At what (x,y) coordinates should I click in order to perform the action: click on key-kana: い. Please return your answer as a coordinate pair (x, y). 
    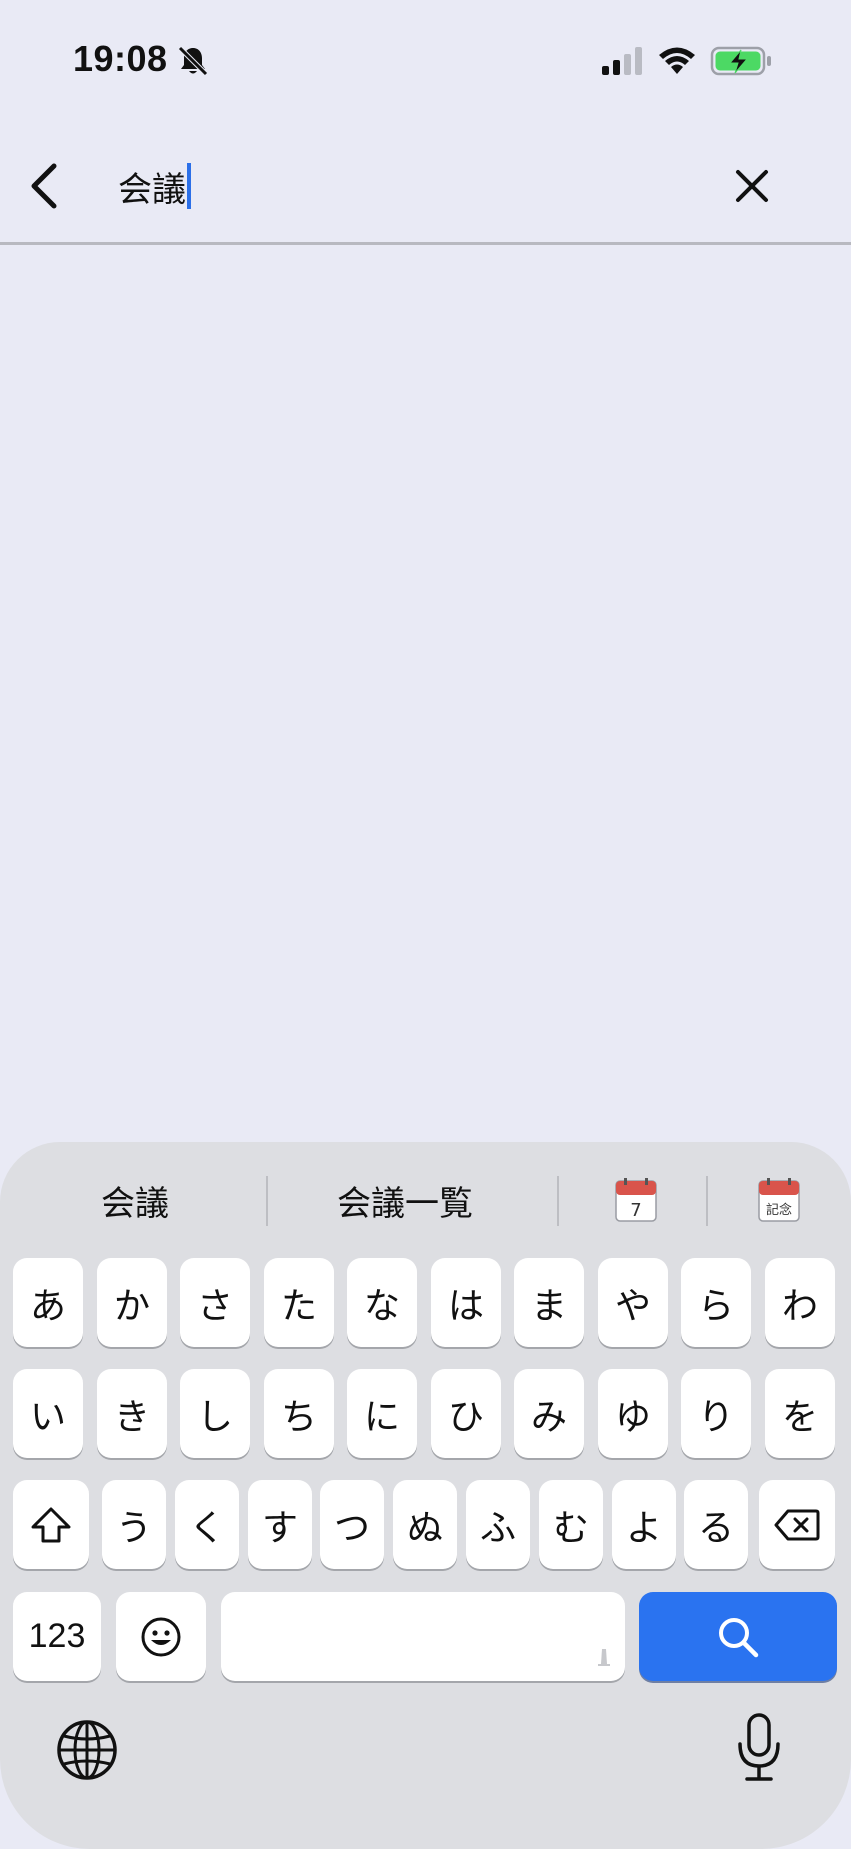
    Looking at the image, I should click on (48, 1413).